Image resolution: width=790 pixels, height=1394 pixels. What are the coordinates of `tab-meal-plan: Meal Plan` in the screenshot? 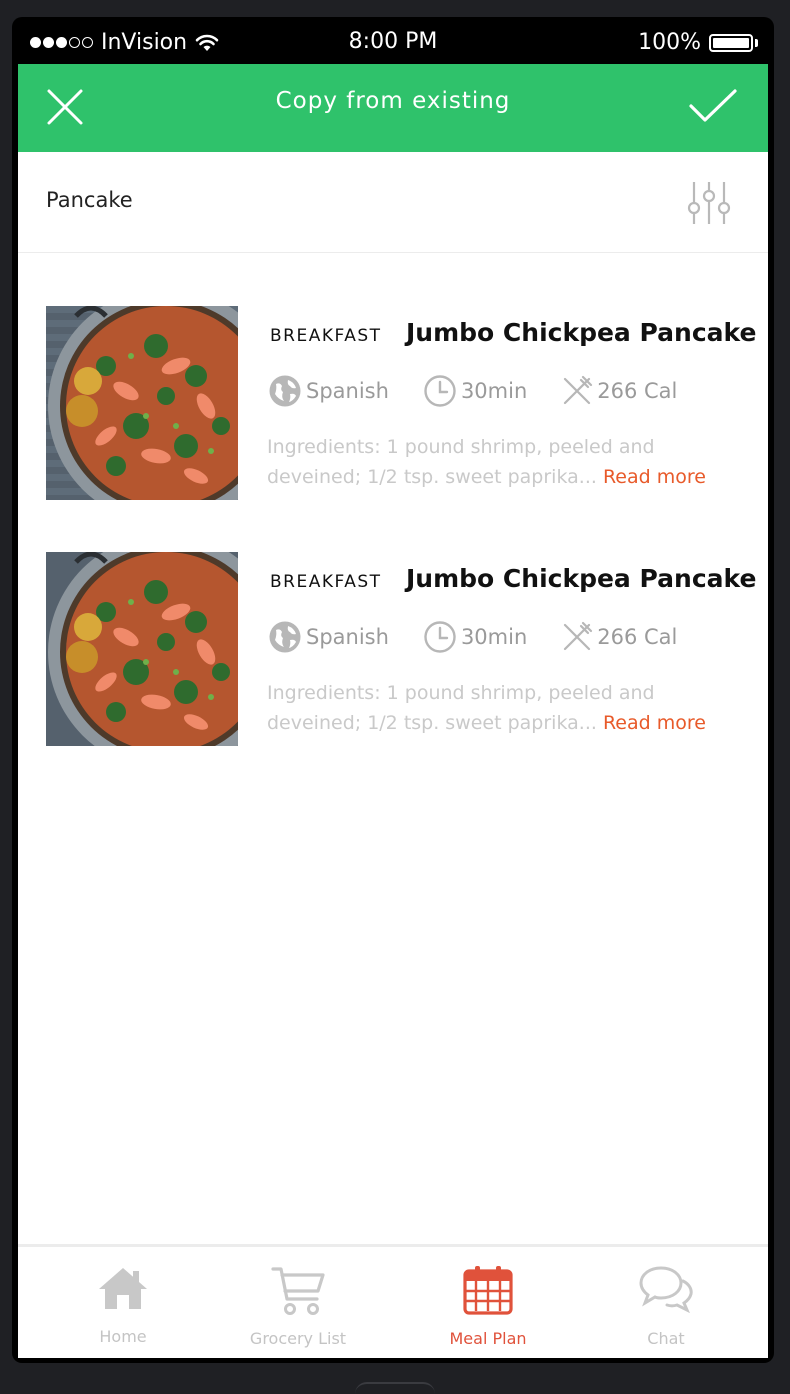 It's located at (488, 1302).